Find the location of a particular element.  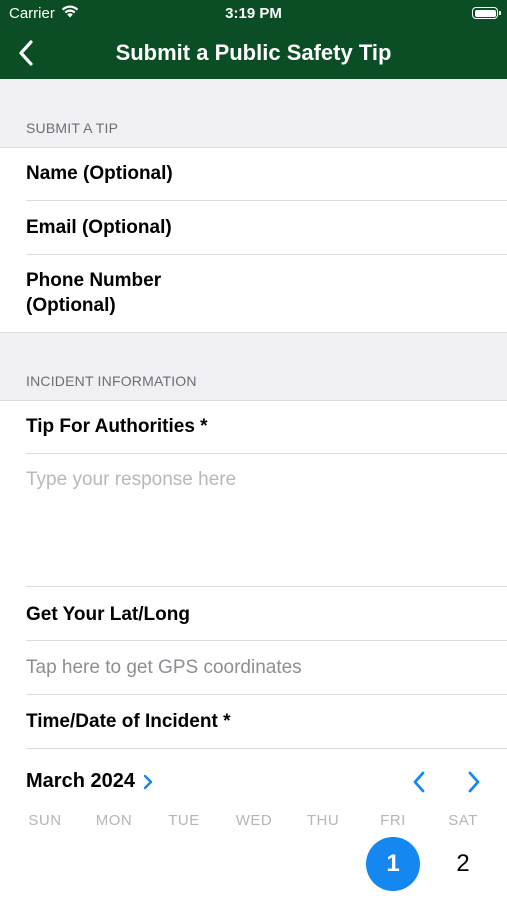

phone-label-line1: Phone Number is located at coordinates (94, 280).